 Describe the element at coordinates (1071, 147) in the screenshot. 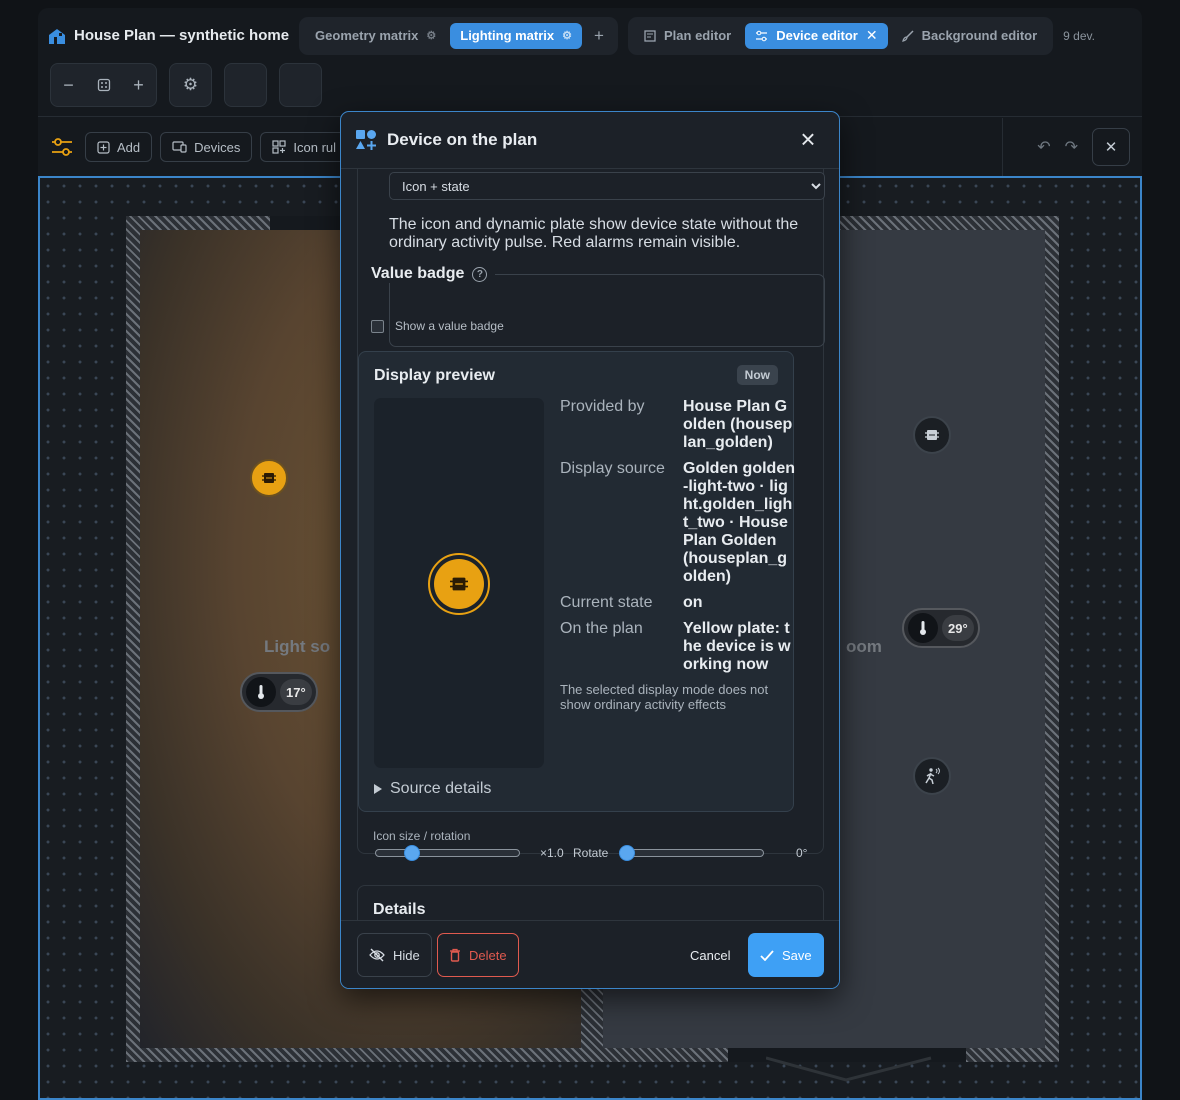

I see `redo-icon: ↷` at that location.